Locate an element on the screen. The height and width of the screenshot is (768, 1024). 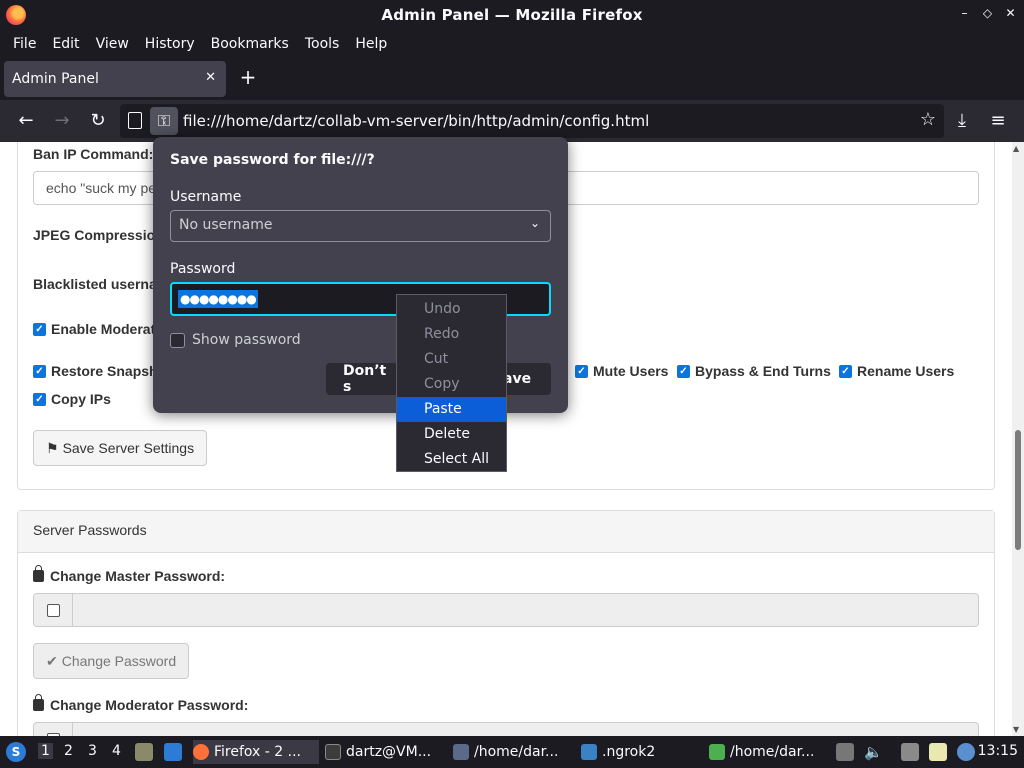
text-editor-icon is located at coordinates (461, 752).